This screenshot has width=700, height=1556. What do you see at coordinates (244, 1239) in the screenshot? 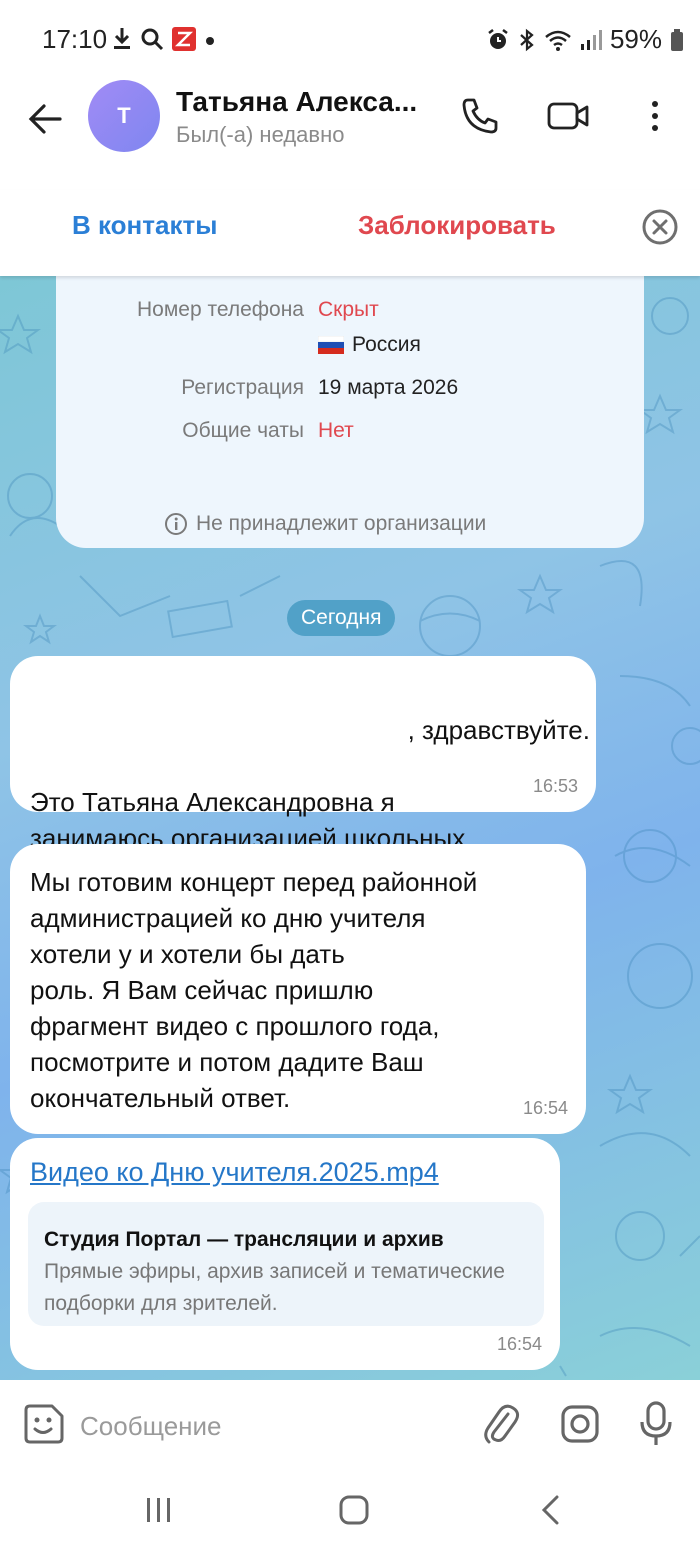
I see `link-preview-title: Студия Портал — трансляции и архив` at bounding box center [244, 1239].